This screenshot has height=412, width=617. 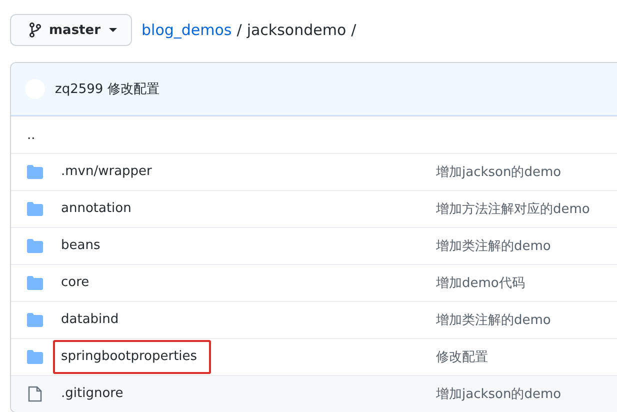 What do you see at coordinates (35, 394) in the screenshot?
I see `file-icon` at bounding box center [35, 394].